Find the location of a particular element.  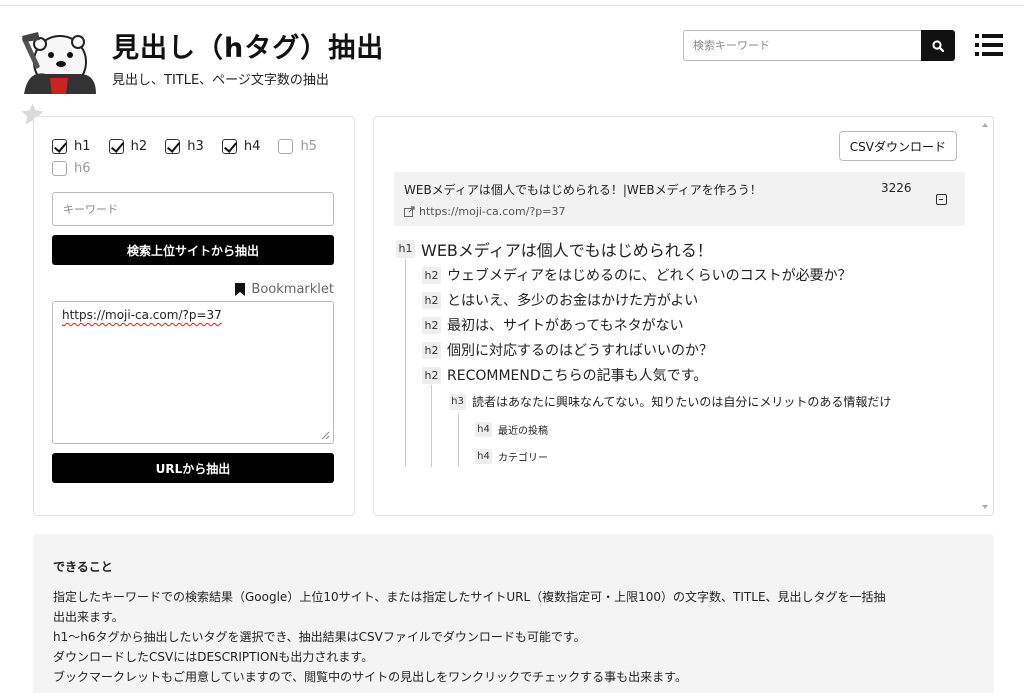

url-textarea: https://moji-ca.com/?p=37 is located at coordinates (193, 372).